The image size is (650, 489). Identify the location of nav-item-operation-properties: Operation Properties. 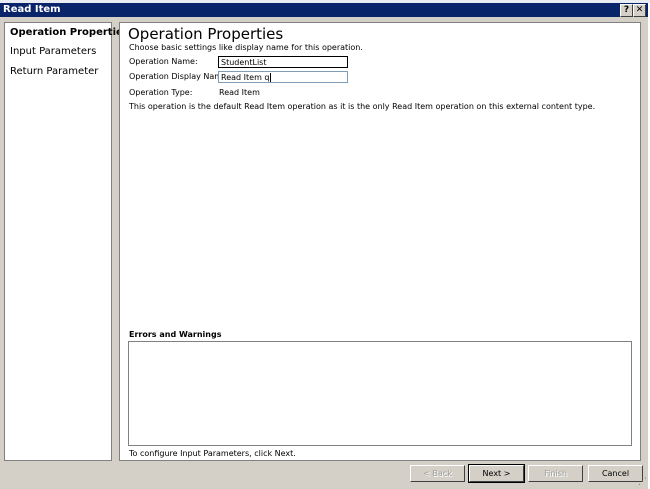
(69, 32).